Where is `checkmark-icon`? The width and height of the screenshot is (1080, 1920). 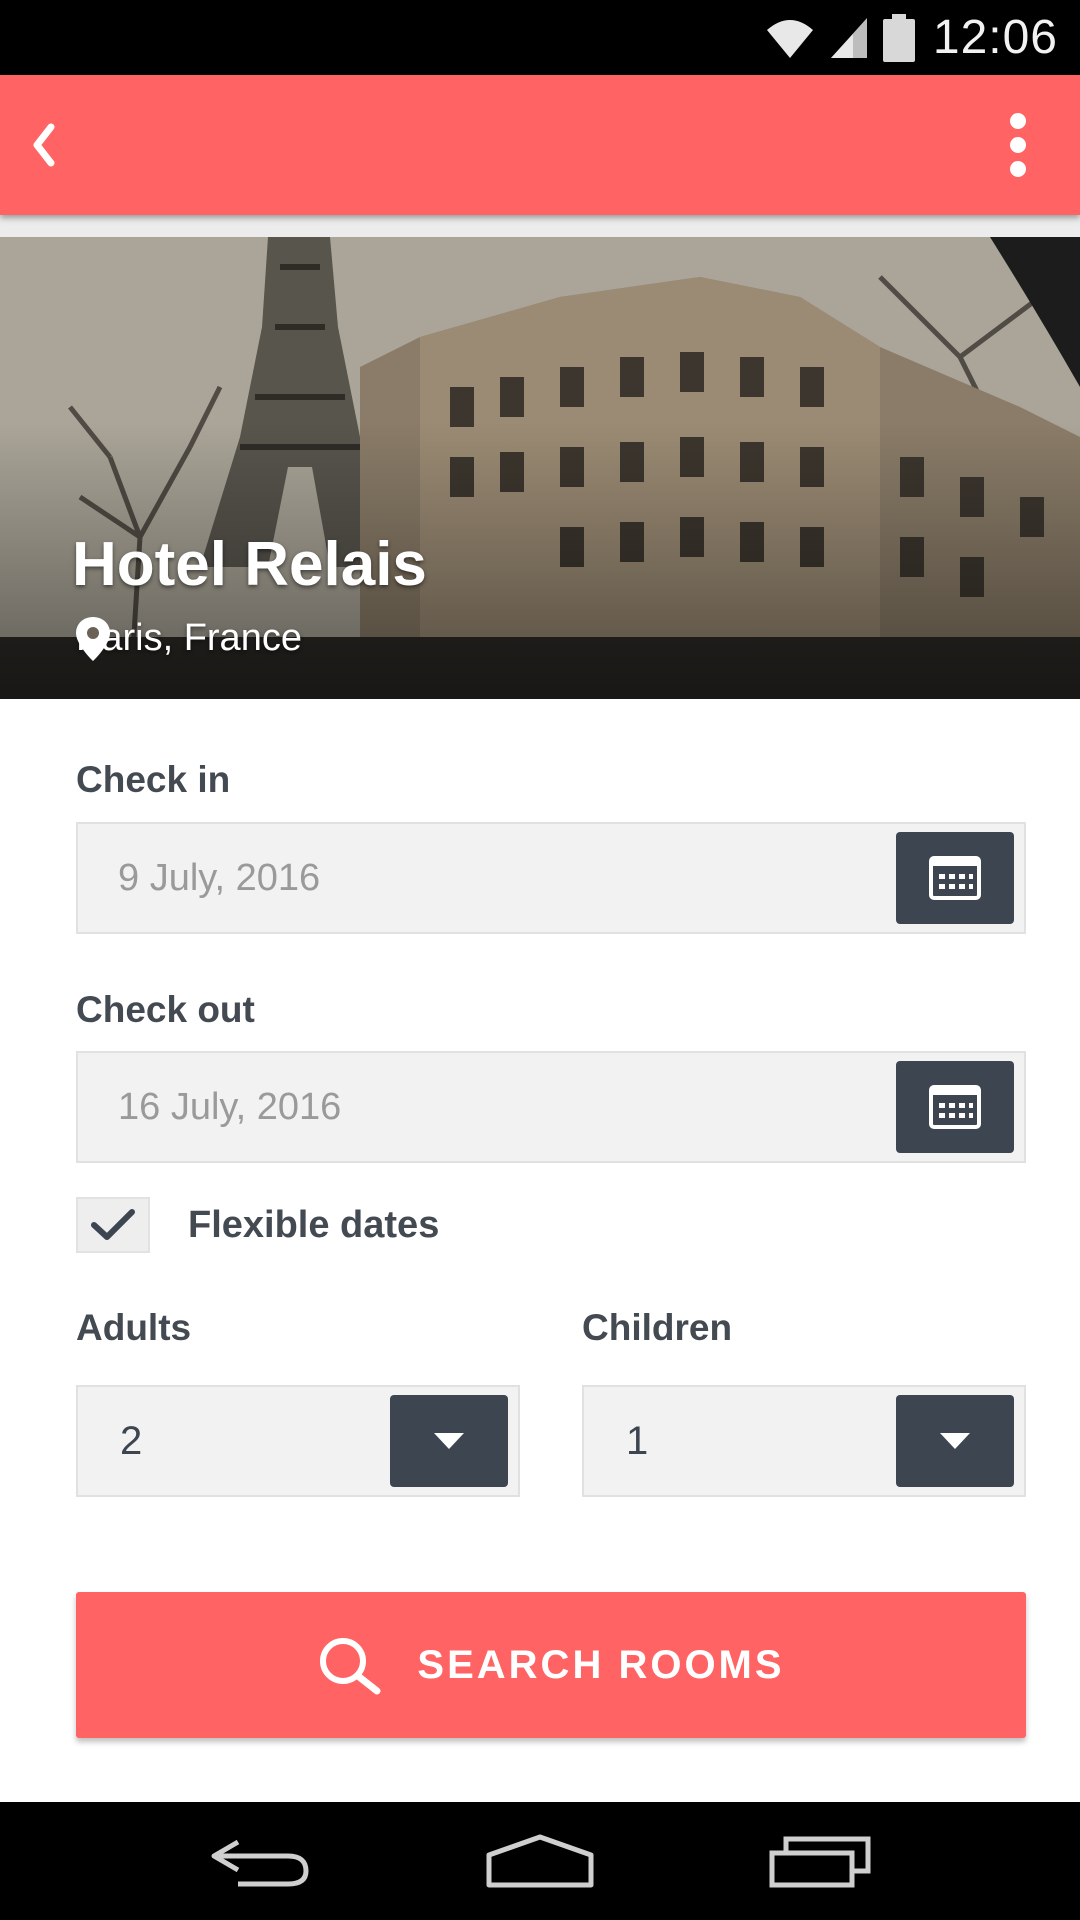
checkmark-icon is located at coordinates (113, 1224).